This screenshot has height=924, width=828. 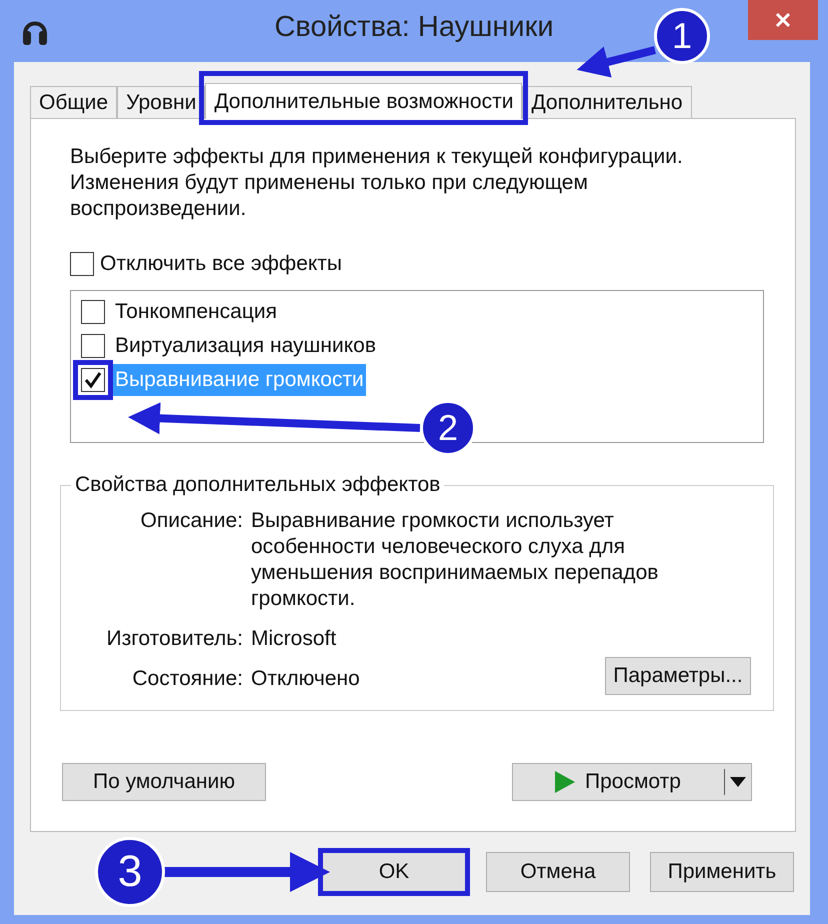 What do you see at coordinates (221, 264) in the screenshot?
I see `checkbox-label: Отключить все эффекты` at bounding box center [221, 264].